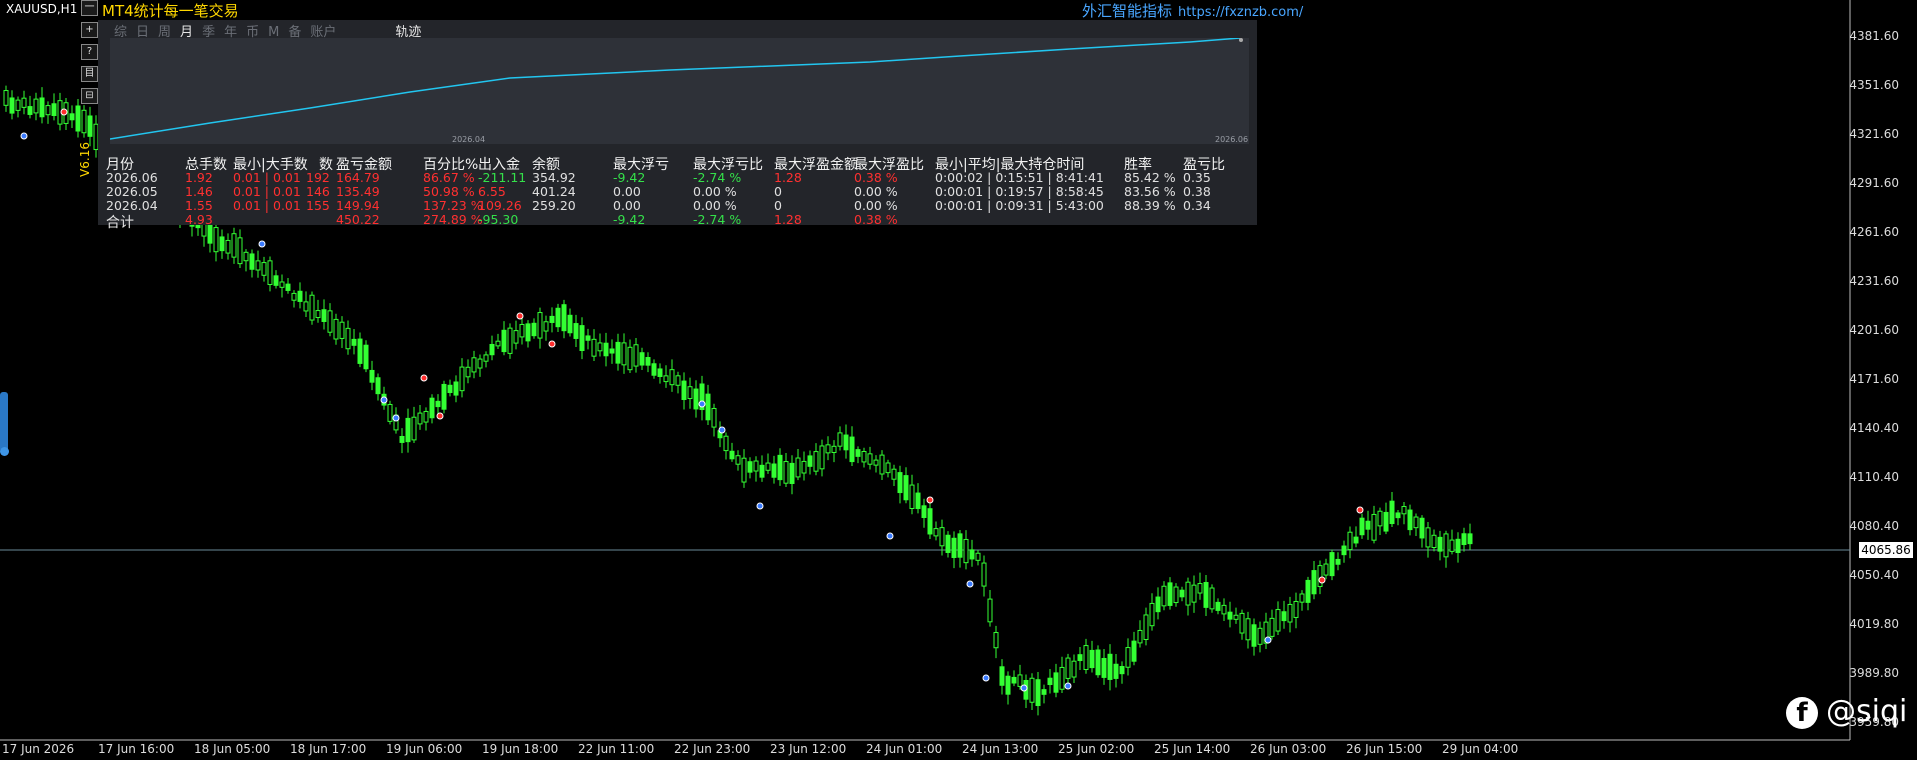 Image resolution: width=1917 pixels, height=760 pixels. I want to click on price-tick: 4019.80, so click(1874, 624).